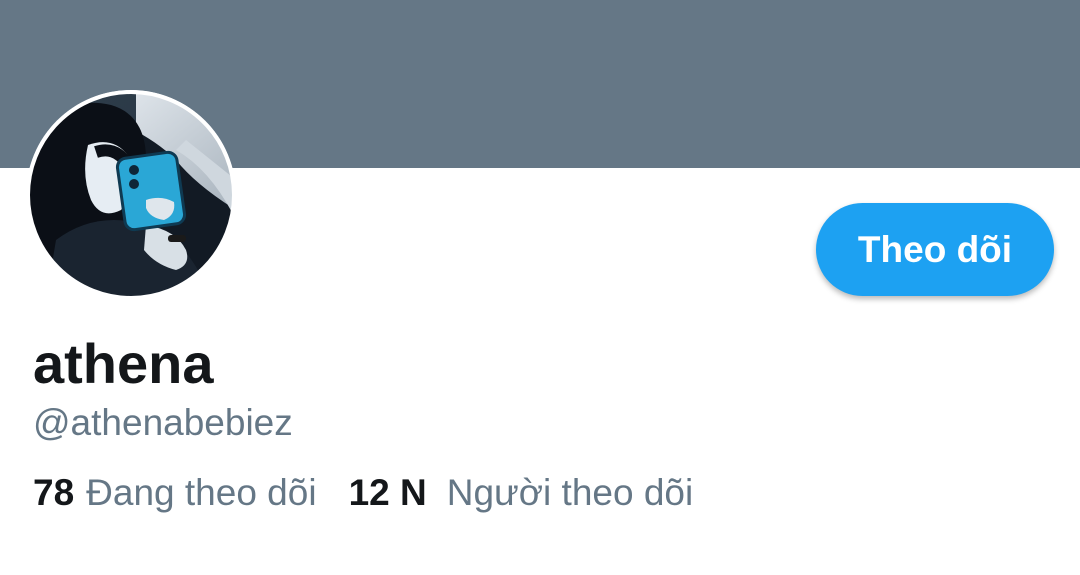 Image resolution: width=1080 pixels, height=575 pixels. I want to click on follow-button: Theo dõi, so click(935, 249).